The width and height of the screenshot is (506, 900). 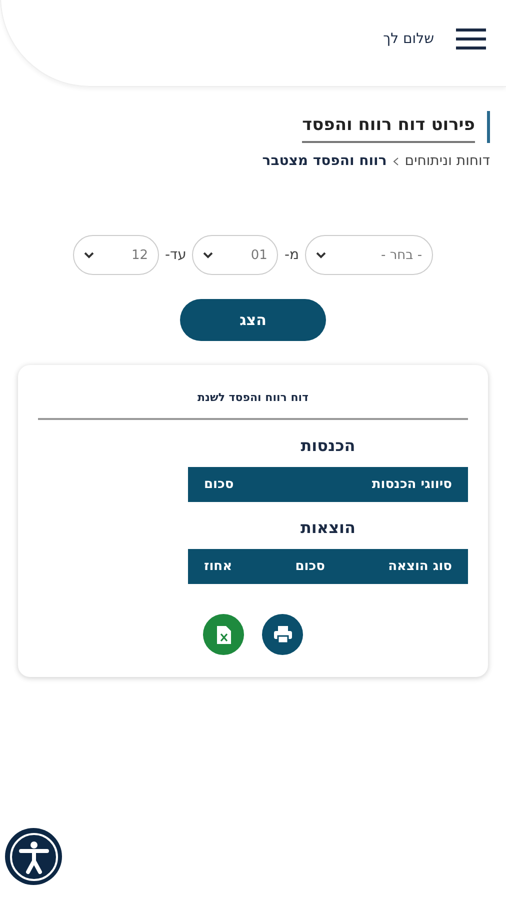 I want to click on greeting-text: שלום לך, so click(x=408, y=39).